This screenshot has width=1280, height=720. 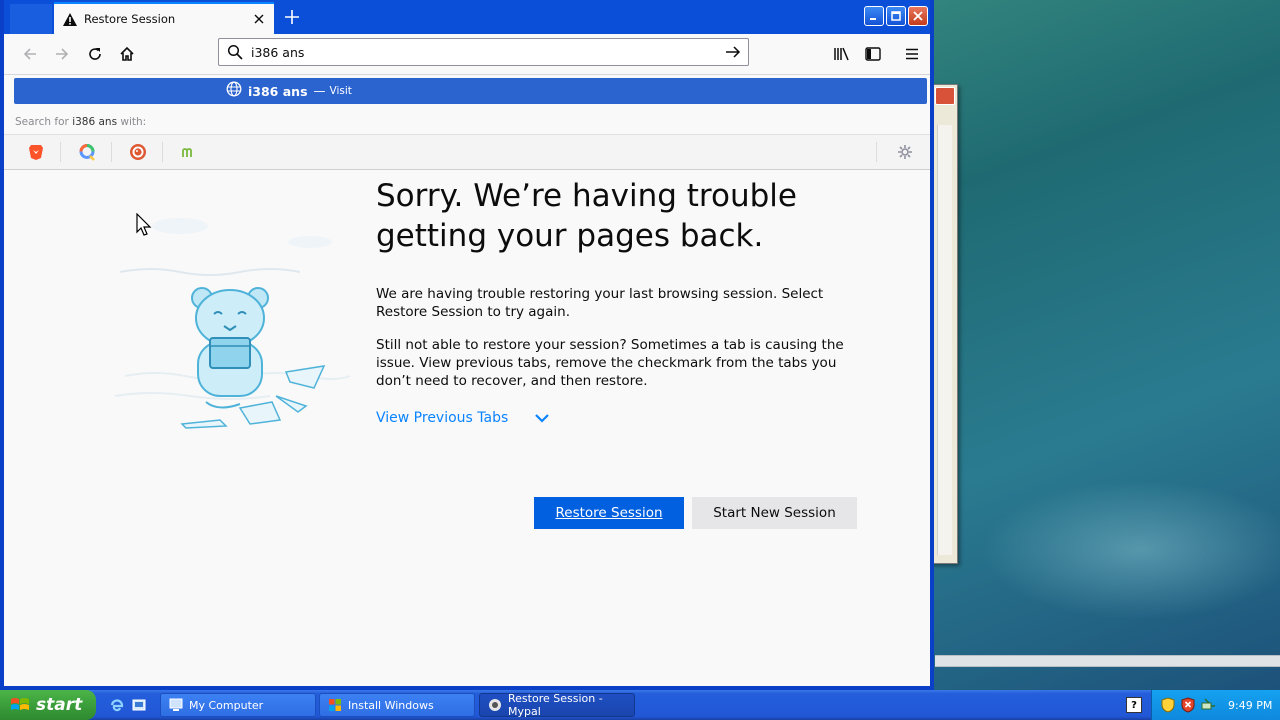 What do you see at coordinates (139, 705) in the screenshot?
I see `show-desktop-quicklaunch-icon` at bounding box center [139, 705].